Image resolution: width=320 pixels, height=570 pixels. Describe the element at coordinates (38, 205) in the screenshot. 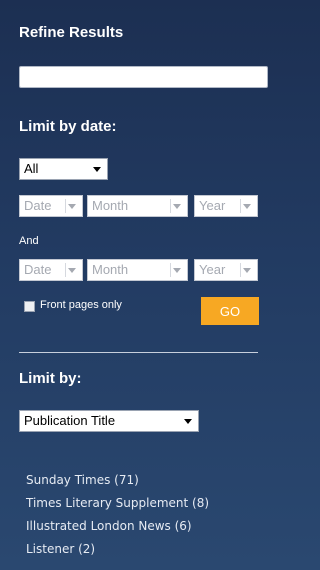

I see `from-date-label: Date` at that location.